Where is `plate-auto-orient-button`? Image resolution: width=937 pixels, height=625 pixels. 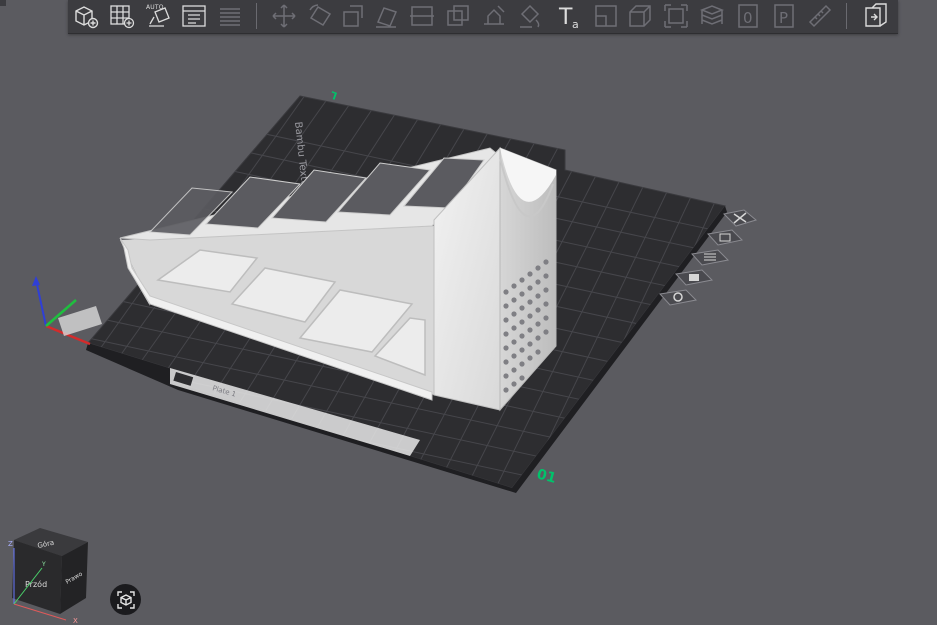 plate-auto-orient-button is located at coordinates (725, 237).